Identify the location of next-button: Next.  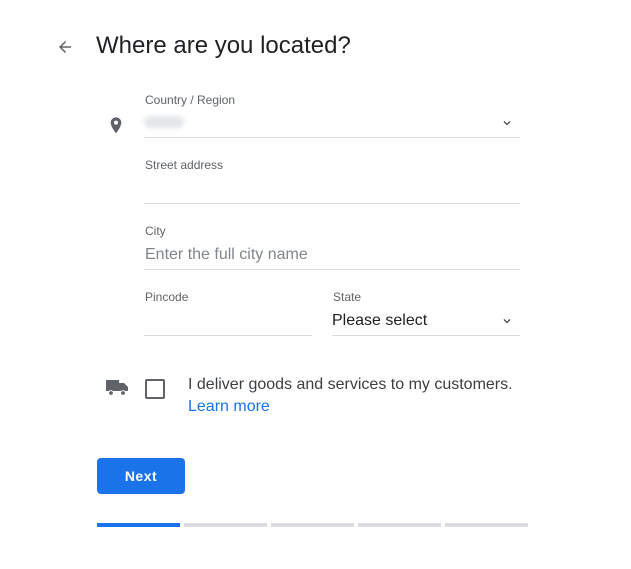
(141, 476).